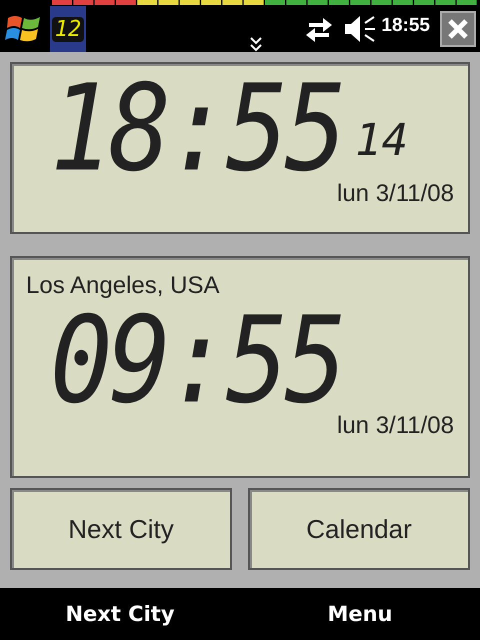 The height and width of the screenshot is (640, 480). I want to click on app-badge: 12, so click(68, 29).